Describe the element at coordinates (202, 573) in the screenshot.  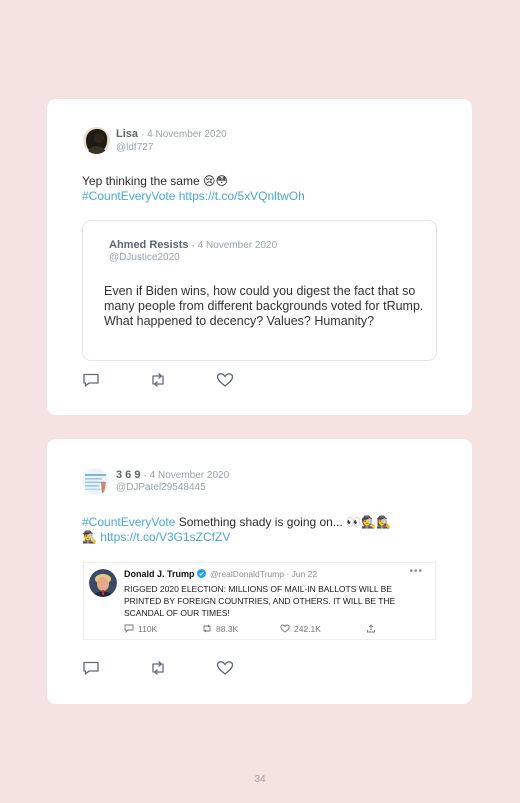
I see `verified-badge-icon` at that location.